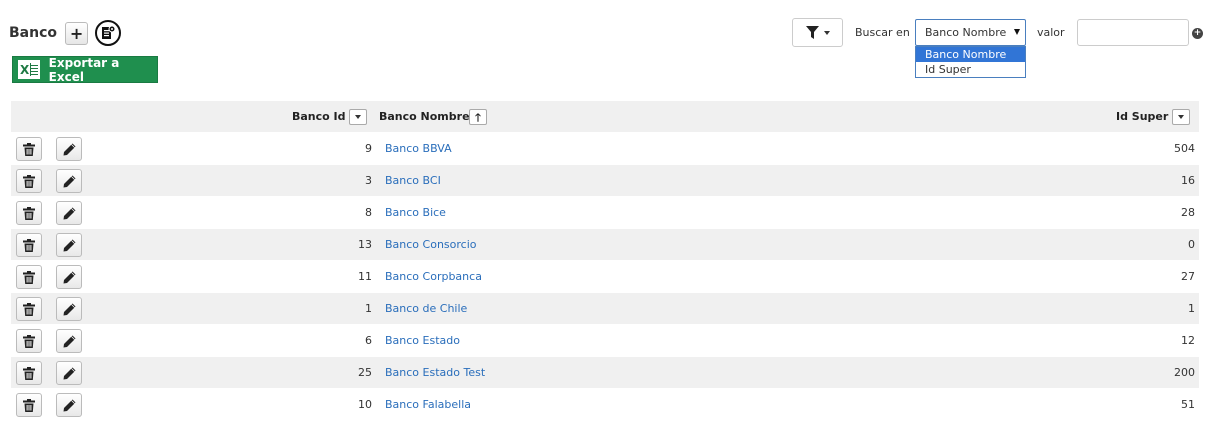  I want to click on filter-icon, so click(812, 32).